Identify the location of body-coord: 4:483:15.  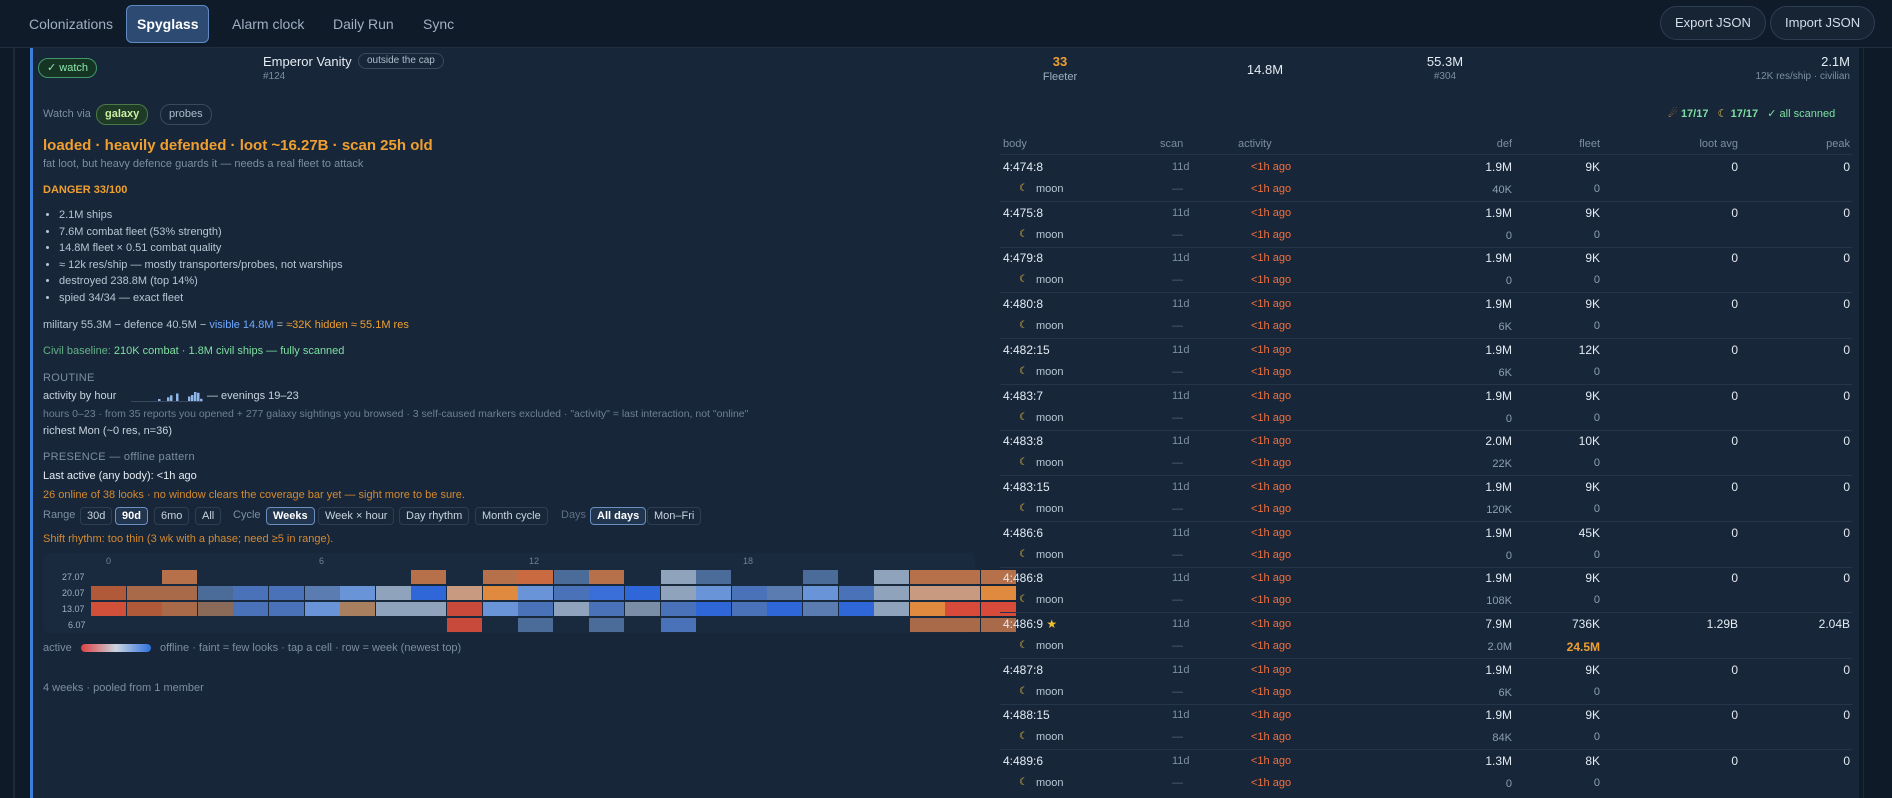
(1026, 487).